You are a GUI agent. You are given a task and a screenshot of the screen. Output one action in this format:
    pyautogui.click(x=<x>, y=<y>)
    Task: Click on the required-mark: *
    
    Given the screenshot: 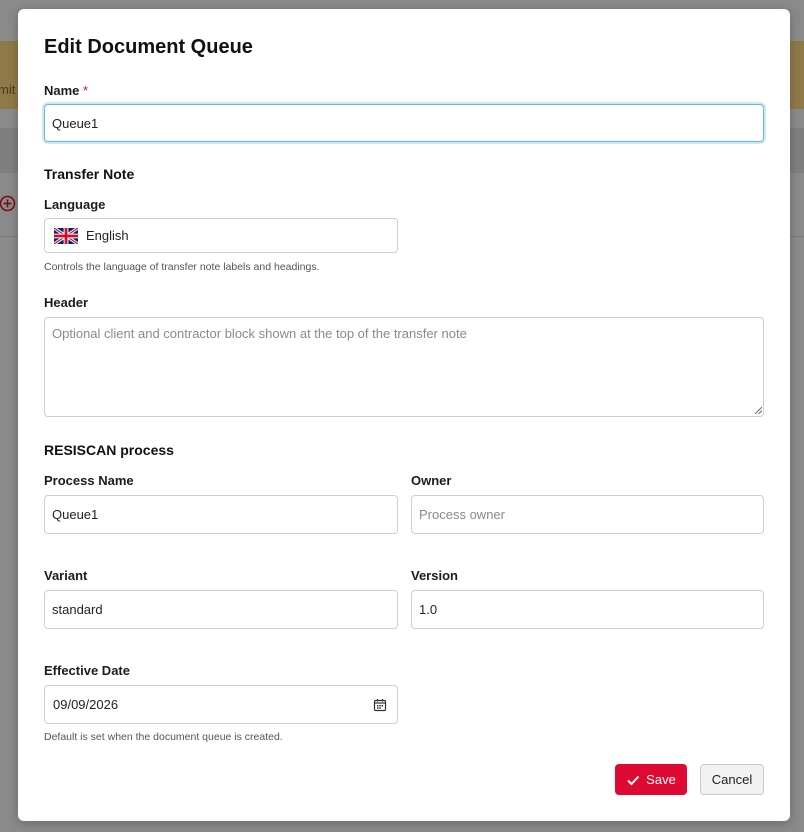 What is the action you would take?
    pyautogui.click(x=86, y=90)
    